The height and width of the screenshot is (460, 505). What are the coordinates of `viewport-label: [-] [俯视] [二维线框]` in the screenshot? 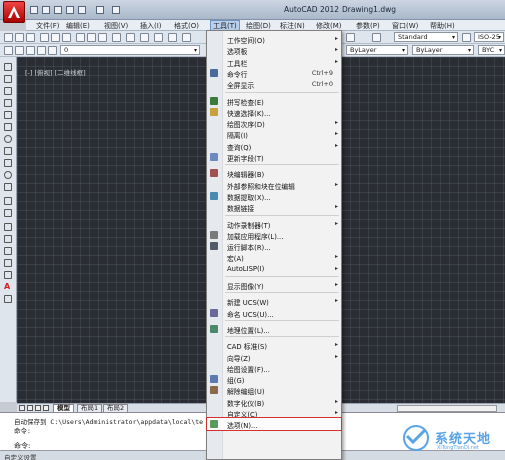 It's located at (55, 72).